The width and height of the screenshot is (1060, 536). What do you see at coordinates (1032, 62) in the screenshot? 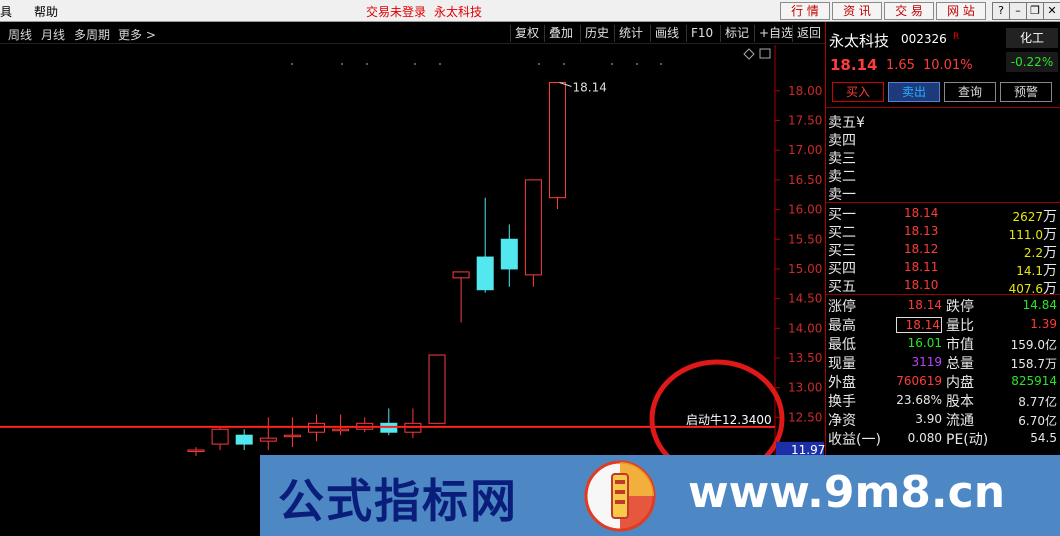
I see `sector-change: -0.22%` at bounding box center [1032, 62].